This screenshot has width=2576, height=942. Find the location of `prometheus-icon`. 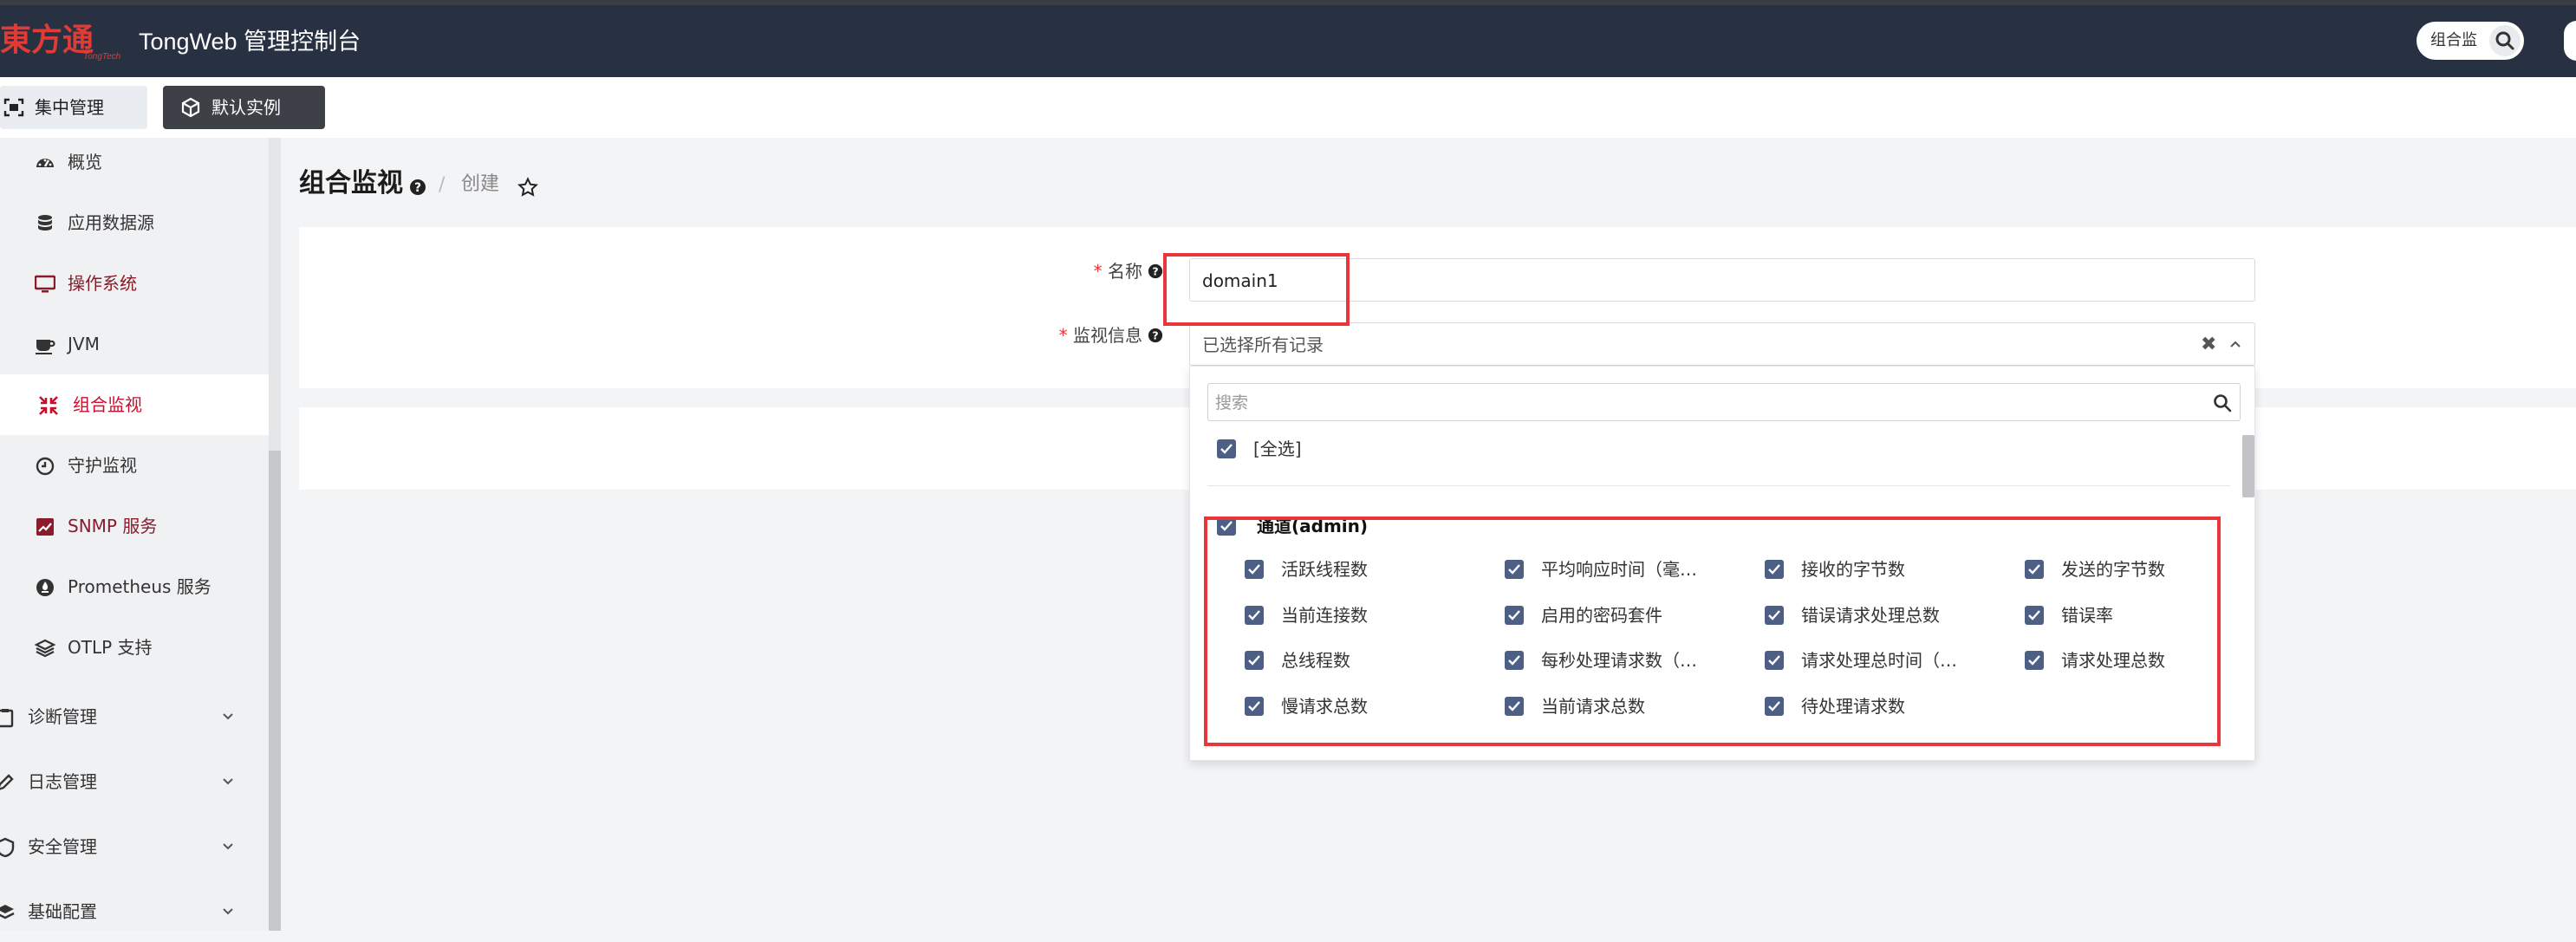

prometheus-icon is located at coordinates (45, 588).